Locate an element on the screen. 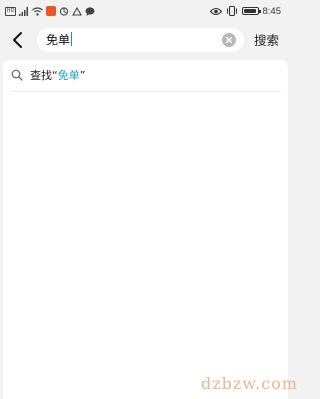 Image resolution: width=320 pixels, height=399 pixels. status-left-icons: HD is located at coordinates (50, 11).